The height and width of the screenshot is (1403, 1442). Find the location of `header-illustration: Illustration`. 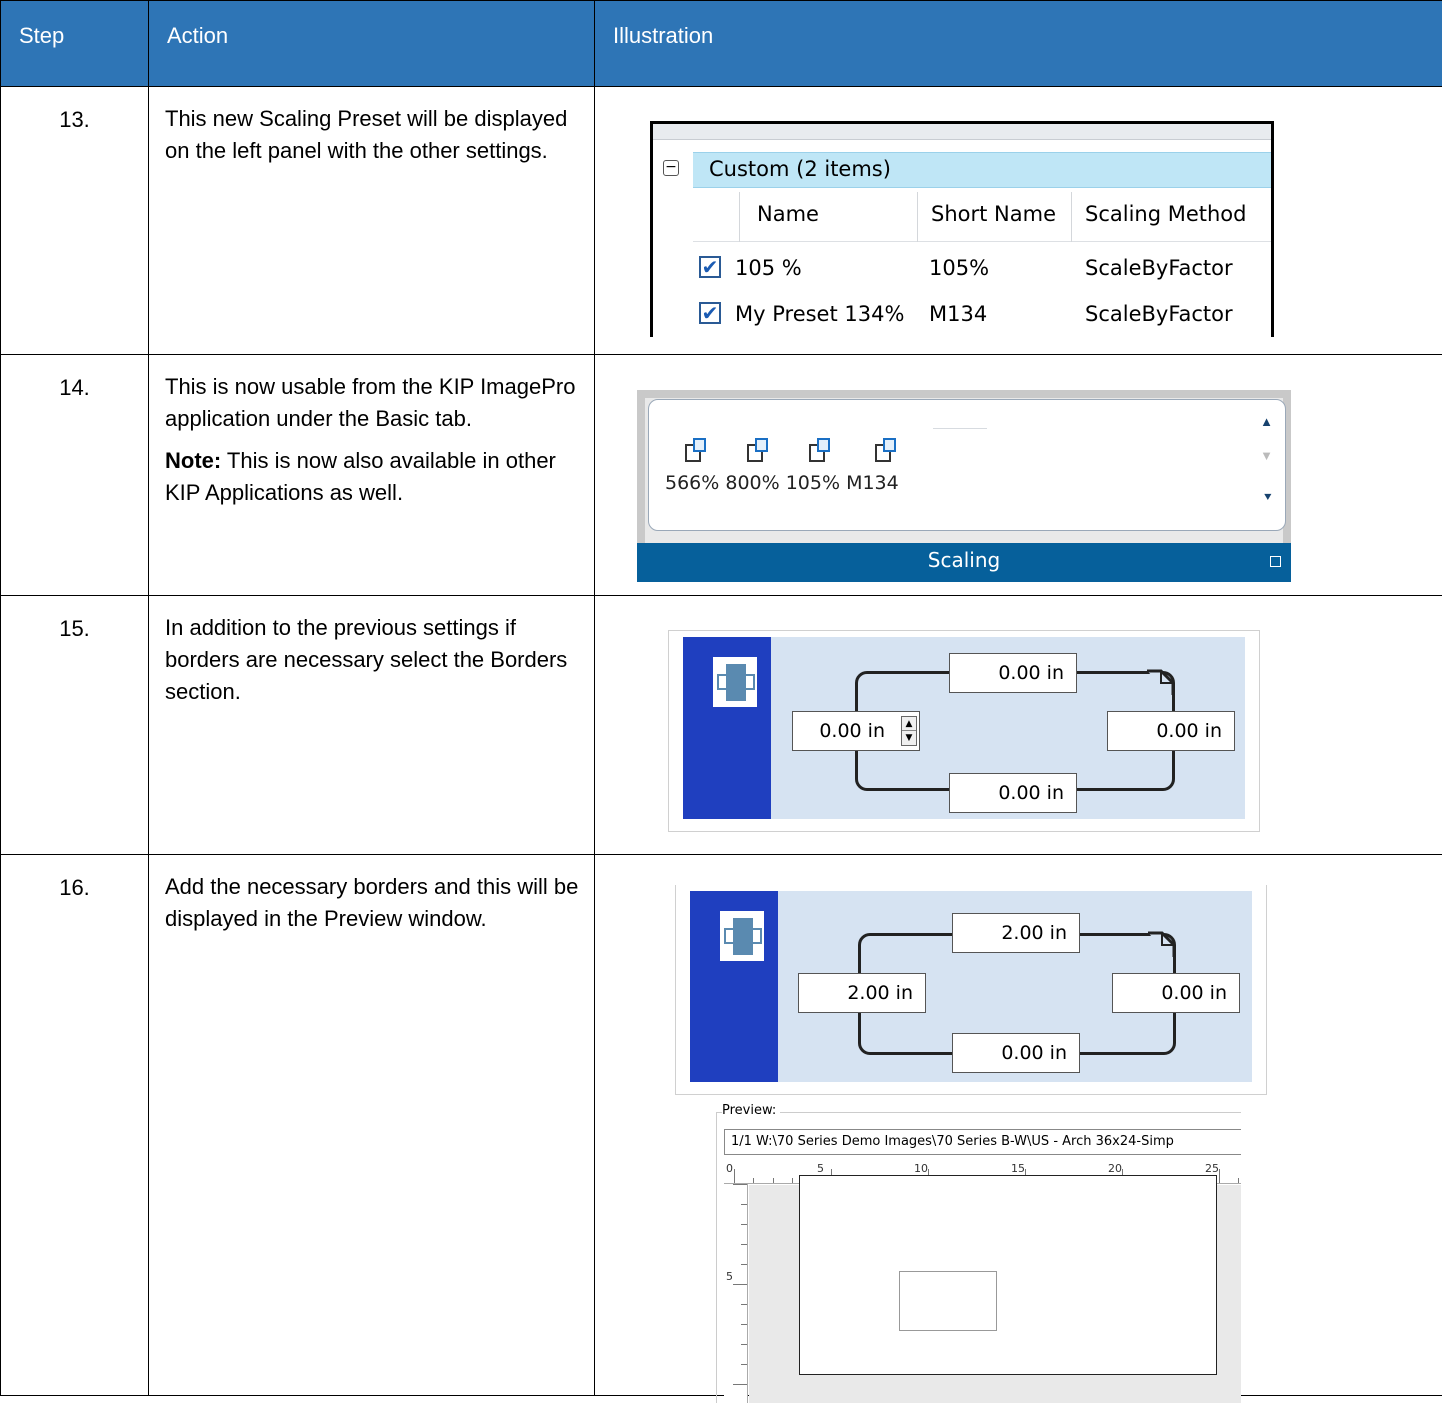

header-illustration: Illustration is located at coordinates (1018, 44).